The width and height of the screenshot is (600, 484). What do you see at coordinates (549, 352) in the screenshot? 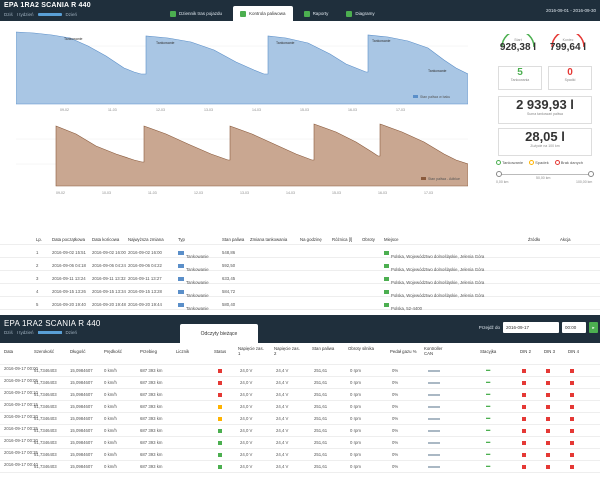
I see `col-header: DIN 3` at bounding box center [549, 352].